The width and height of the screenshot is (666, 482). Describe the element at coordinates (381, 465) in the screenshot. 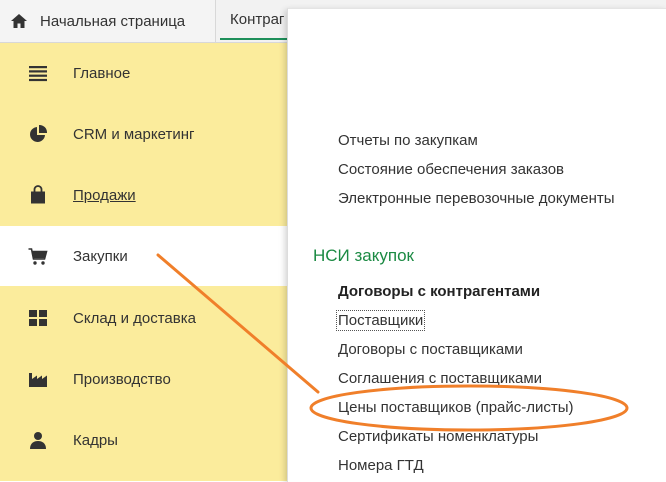

I see `menu-link-gtd-numbers: Номера ГТД` at that location.